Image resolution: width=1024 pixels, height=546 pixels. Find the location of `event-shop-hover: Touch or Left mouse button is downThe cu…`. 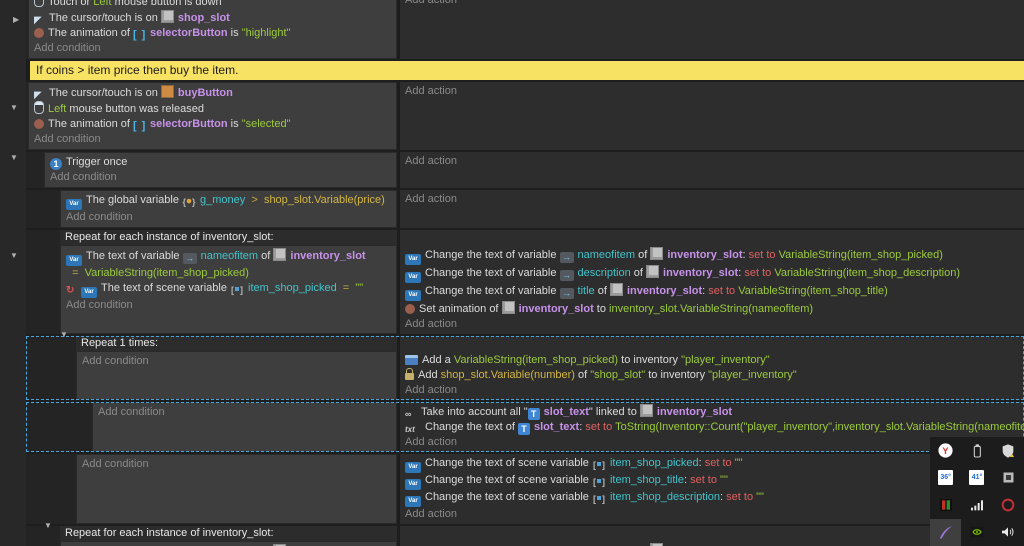

event-shop-hover: Touch or Left mouse button is downThe cu… is located at coordinates (525, 29).